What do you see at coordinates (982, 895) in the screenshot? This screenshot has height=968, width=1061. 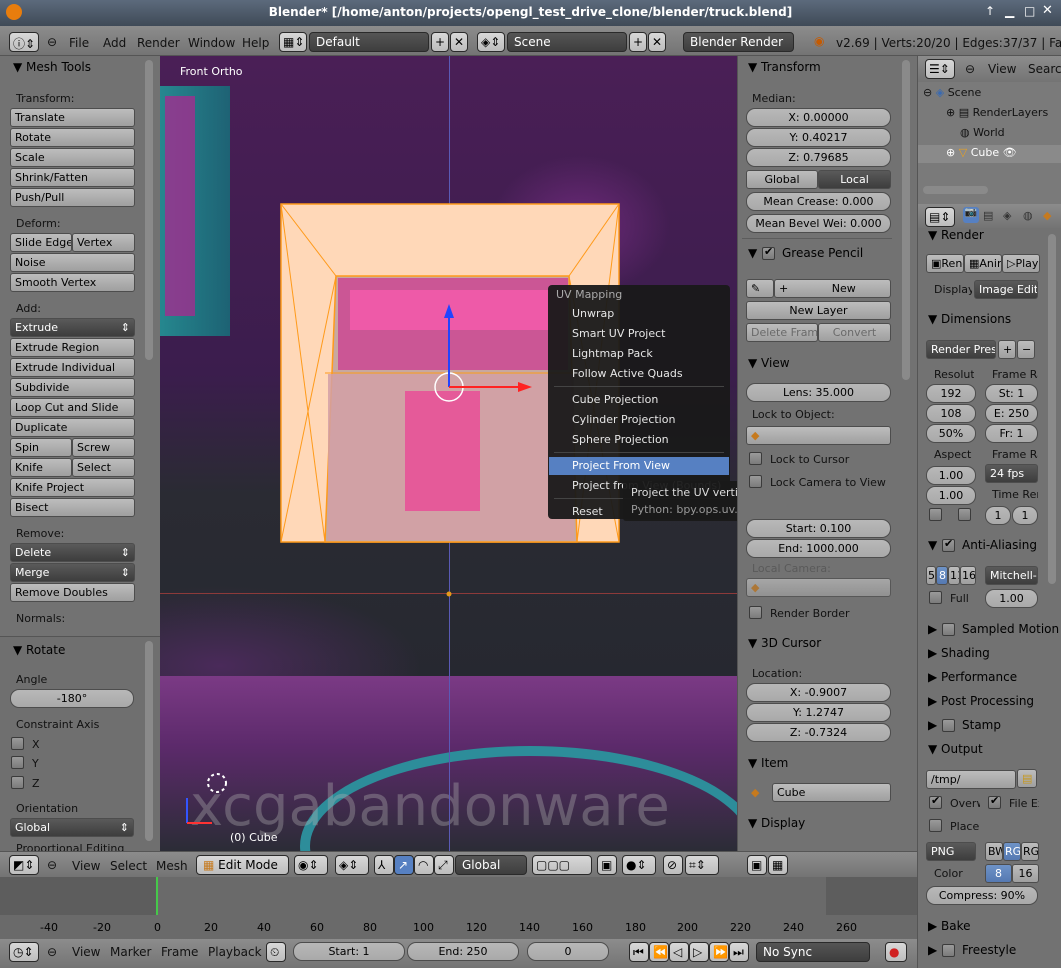 I see `compression-field: Compress: 90%` at bounding box center [982, 895].